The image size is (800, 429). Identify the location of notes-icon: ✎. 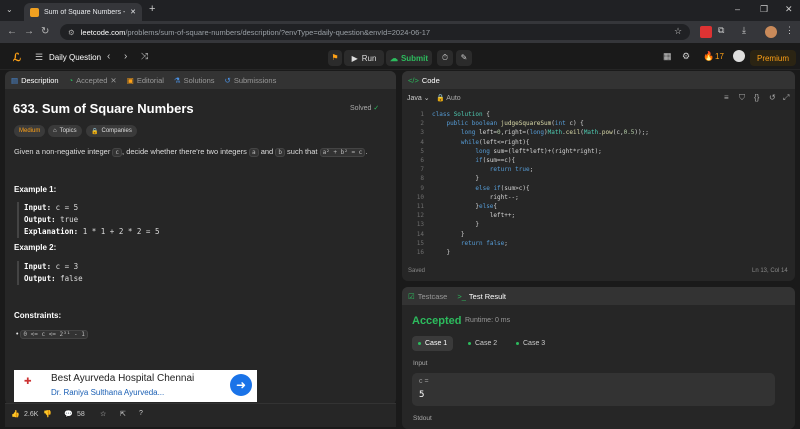
(464, 58).